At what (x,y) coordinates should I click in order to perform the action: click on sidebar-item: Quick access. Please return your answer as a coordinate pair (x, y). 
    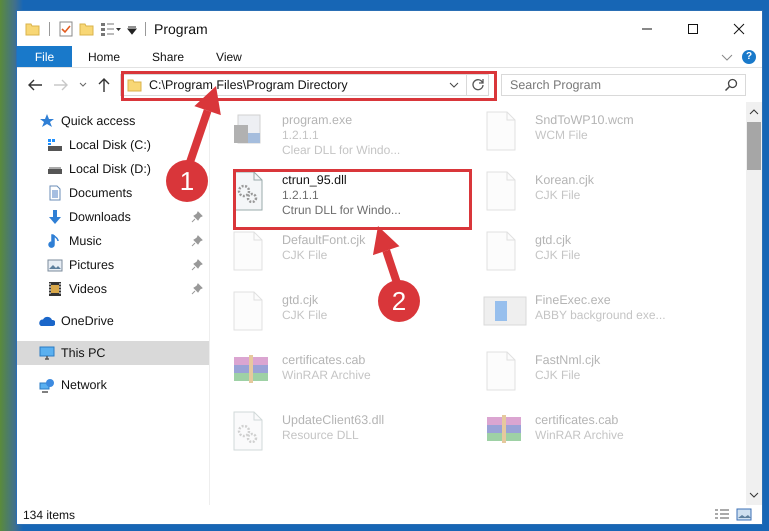
    Looking at the image, I should click on (79, 121).